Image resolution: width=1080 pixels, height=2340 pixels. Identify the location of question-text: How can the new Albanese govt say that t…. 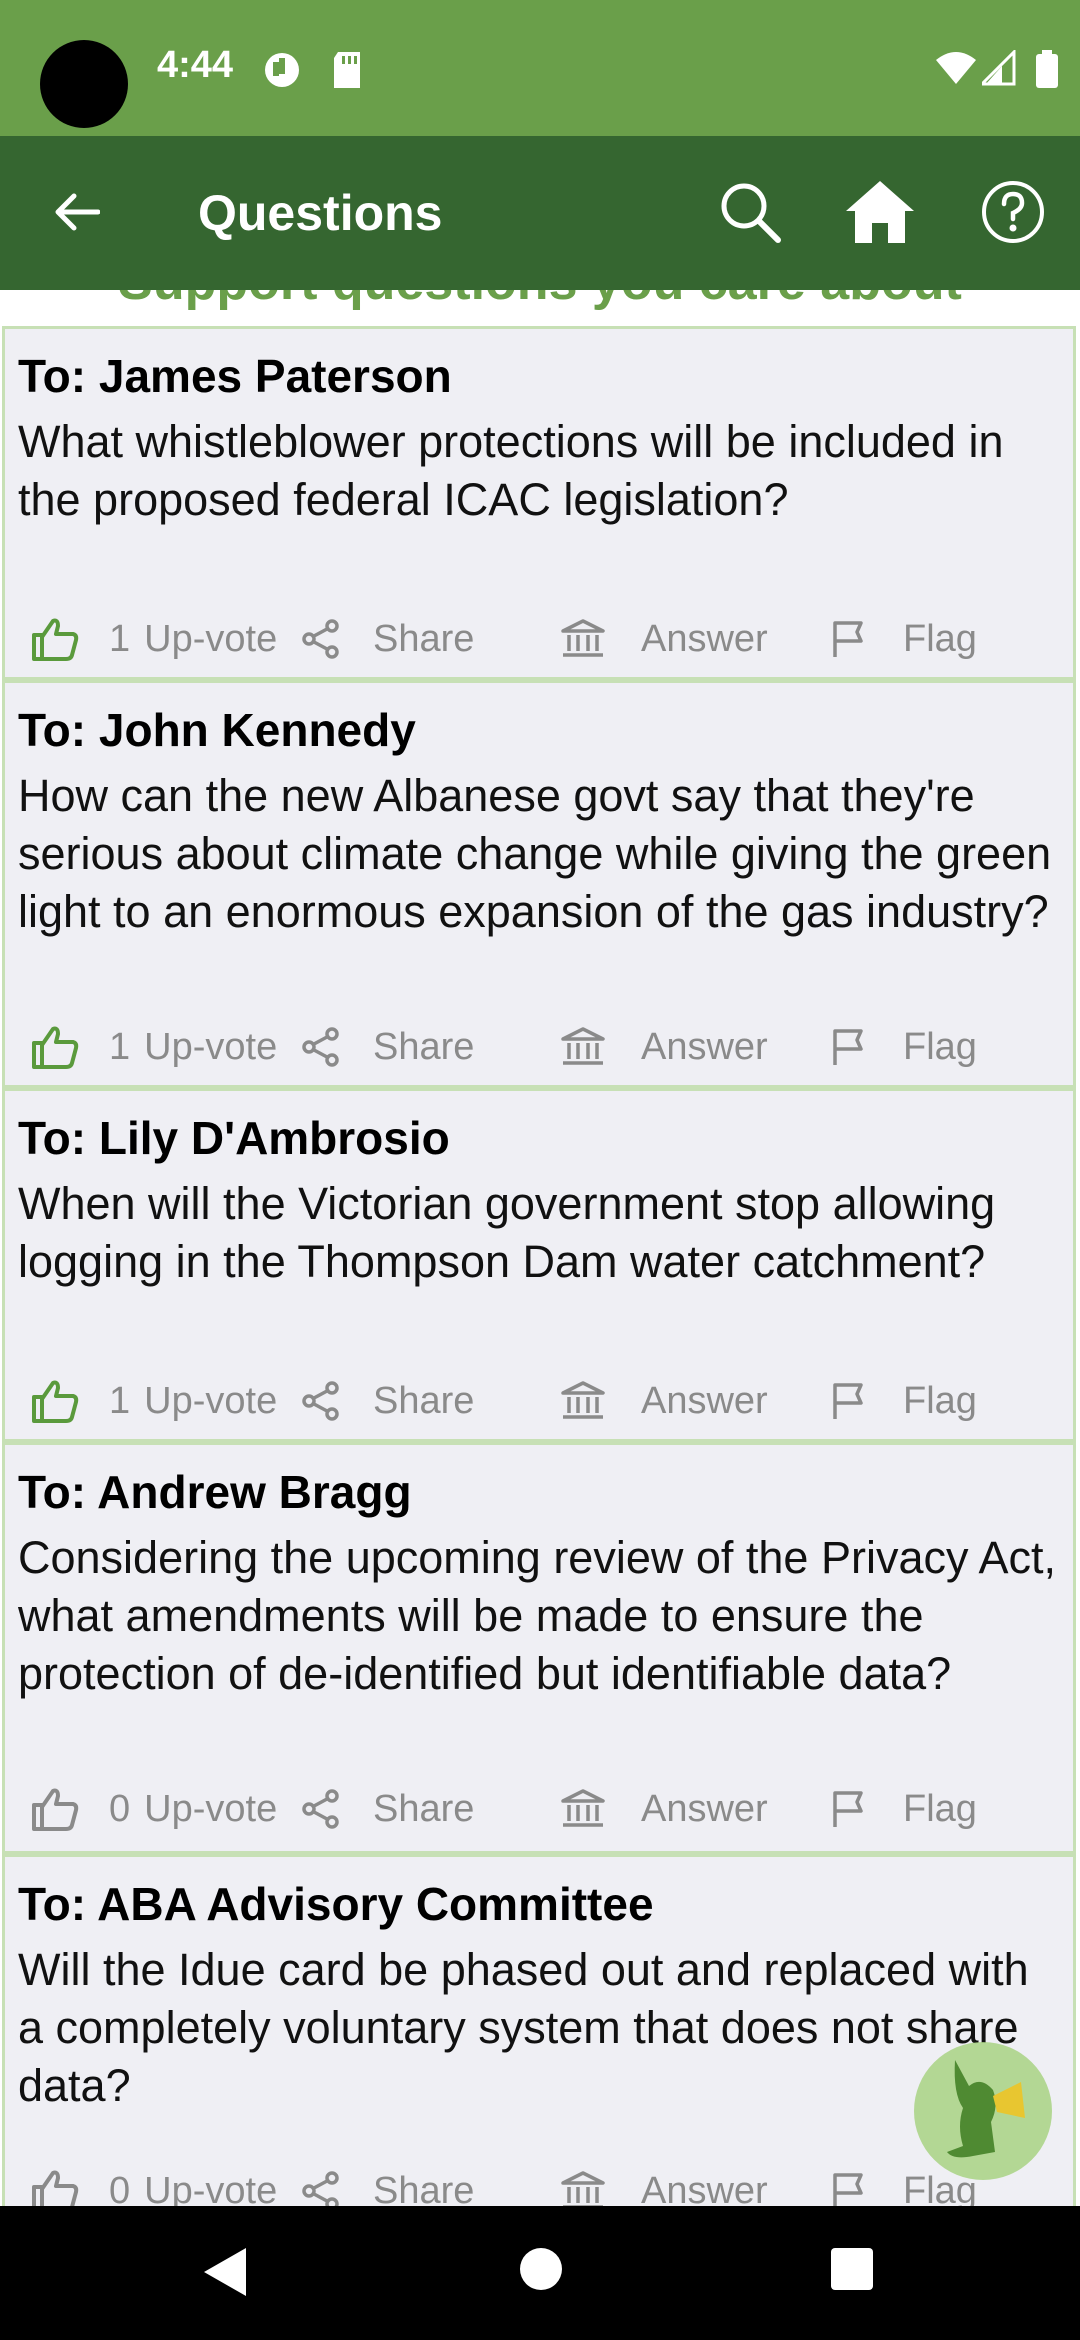
(538, 854).